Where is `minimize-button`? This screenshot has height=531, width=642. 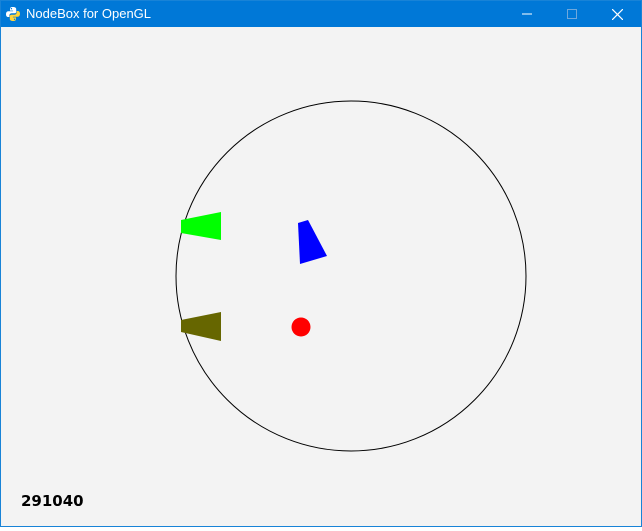
minimize-button is located at coordinates (526, 14).